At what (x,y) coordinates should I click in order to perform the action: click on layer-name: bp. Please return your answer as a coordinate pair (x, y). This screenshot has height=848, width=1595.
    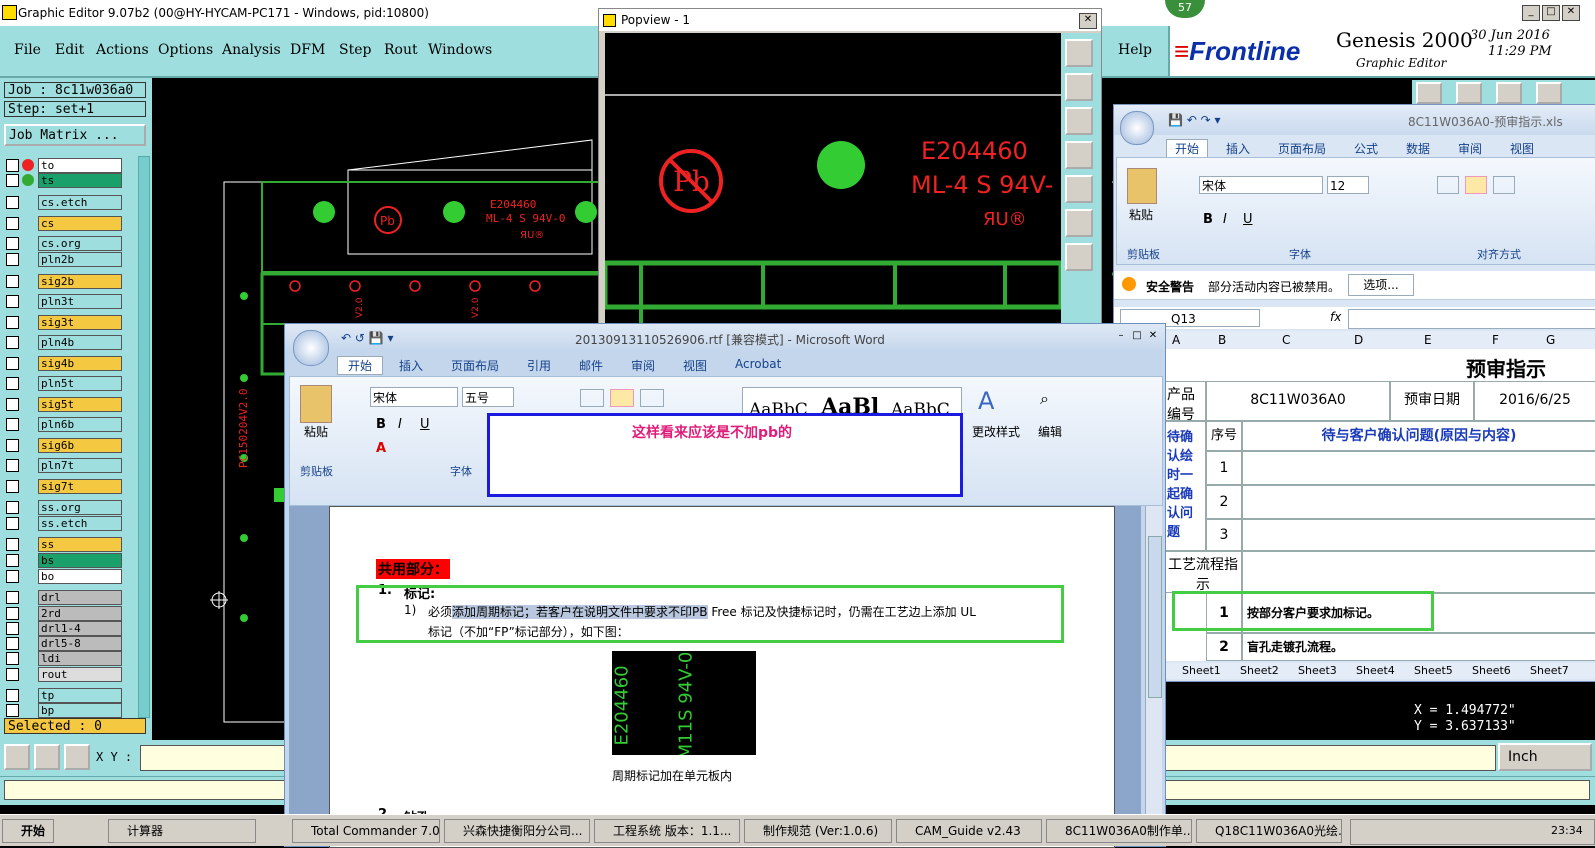
    Looking at the image, I should click on (80, 710).